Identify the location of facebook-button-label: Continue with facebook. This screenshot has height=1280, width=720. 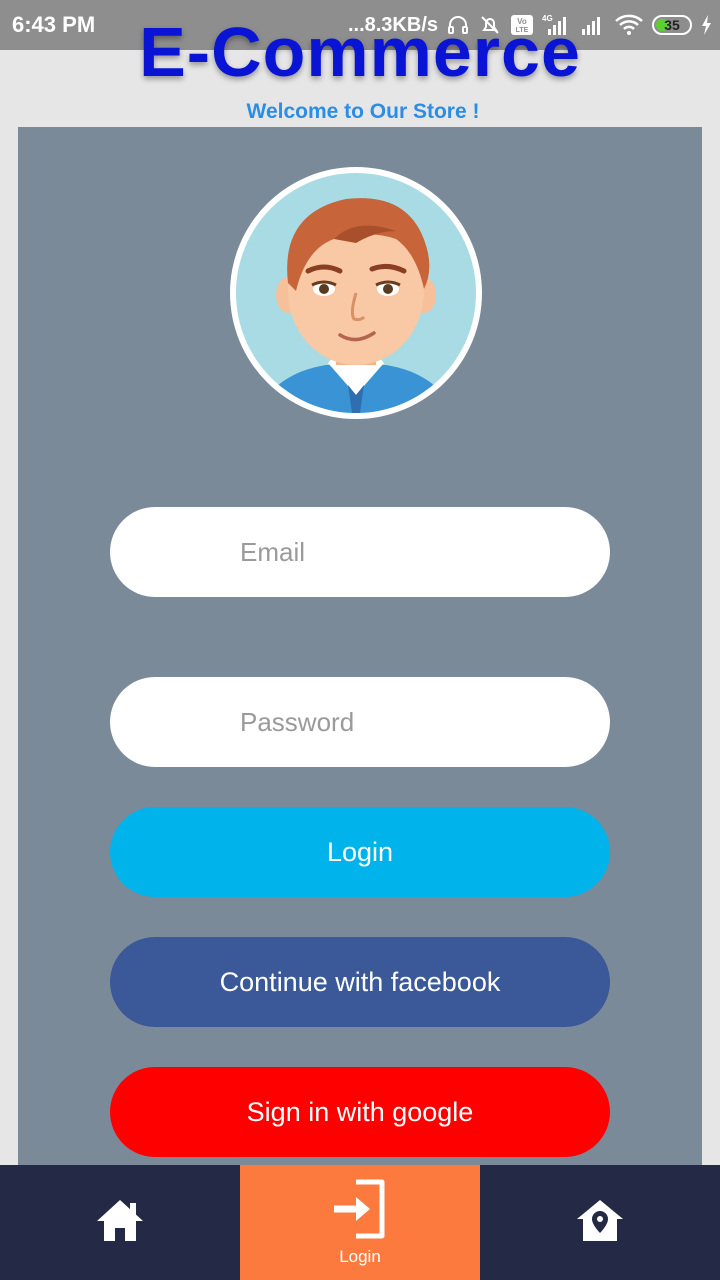
(360, 981).